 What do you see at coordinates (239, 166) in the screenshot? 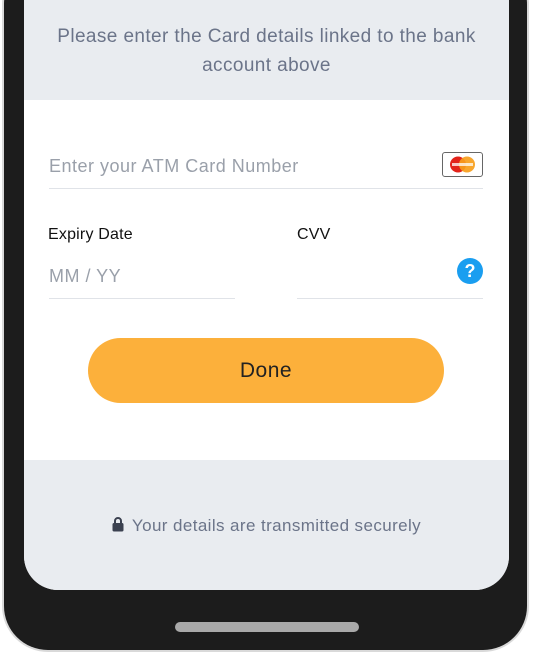
I see `card-number-input` at bounding box center [239, 166].